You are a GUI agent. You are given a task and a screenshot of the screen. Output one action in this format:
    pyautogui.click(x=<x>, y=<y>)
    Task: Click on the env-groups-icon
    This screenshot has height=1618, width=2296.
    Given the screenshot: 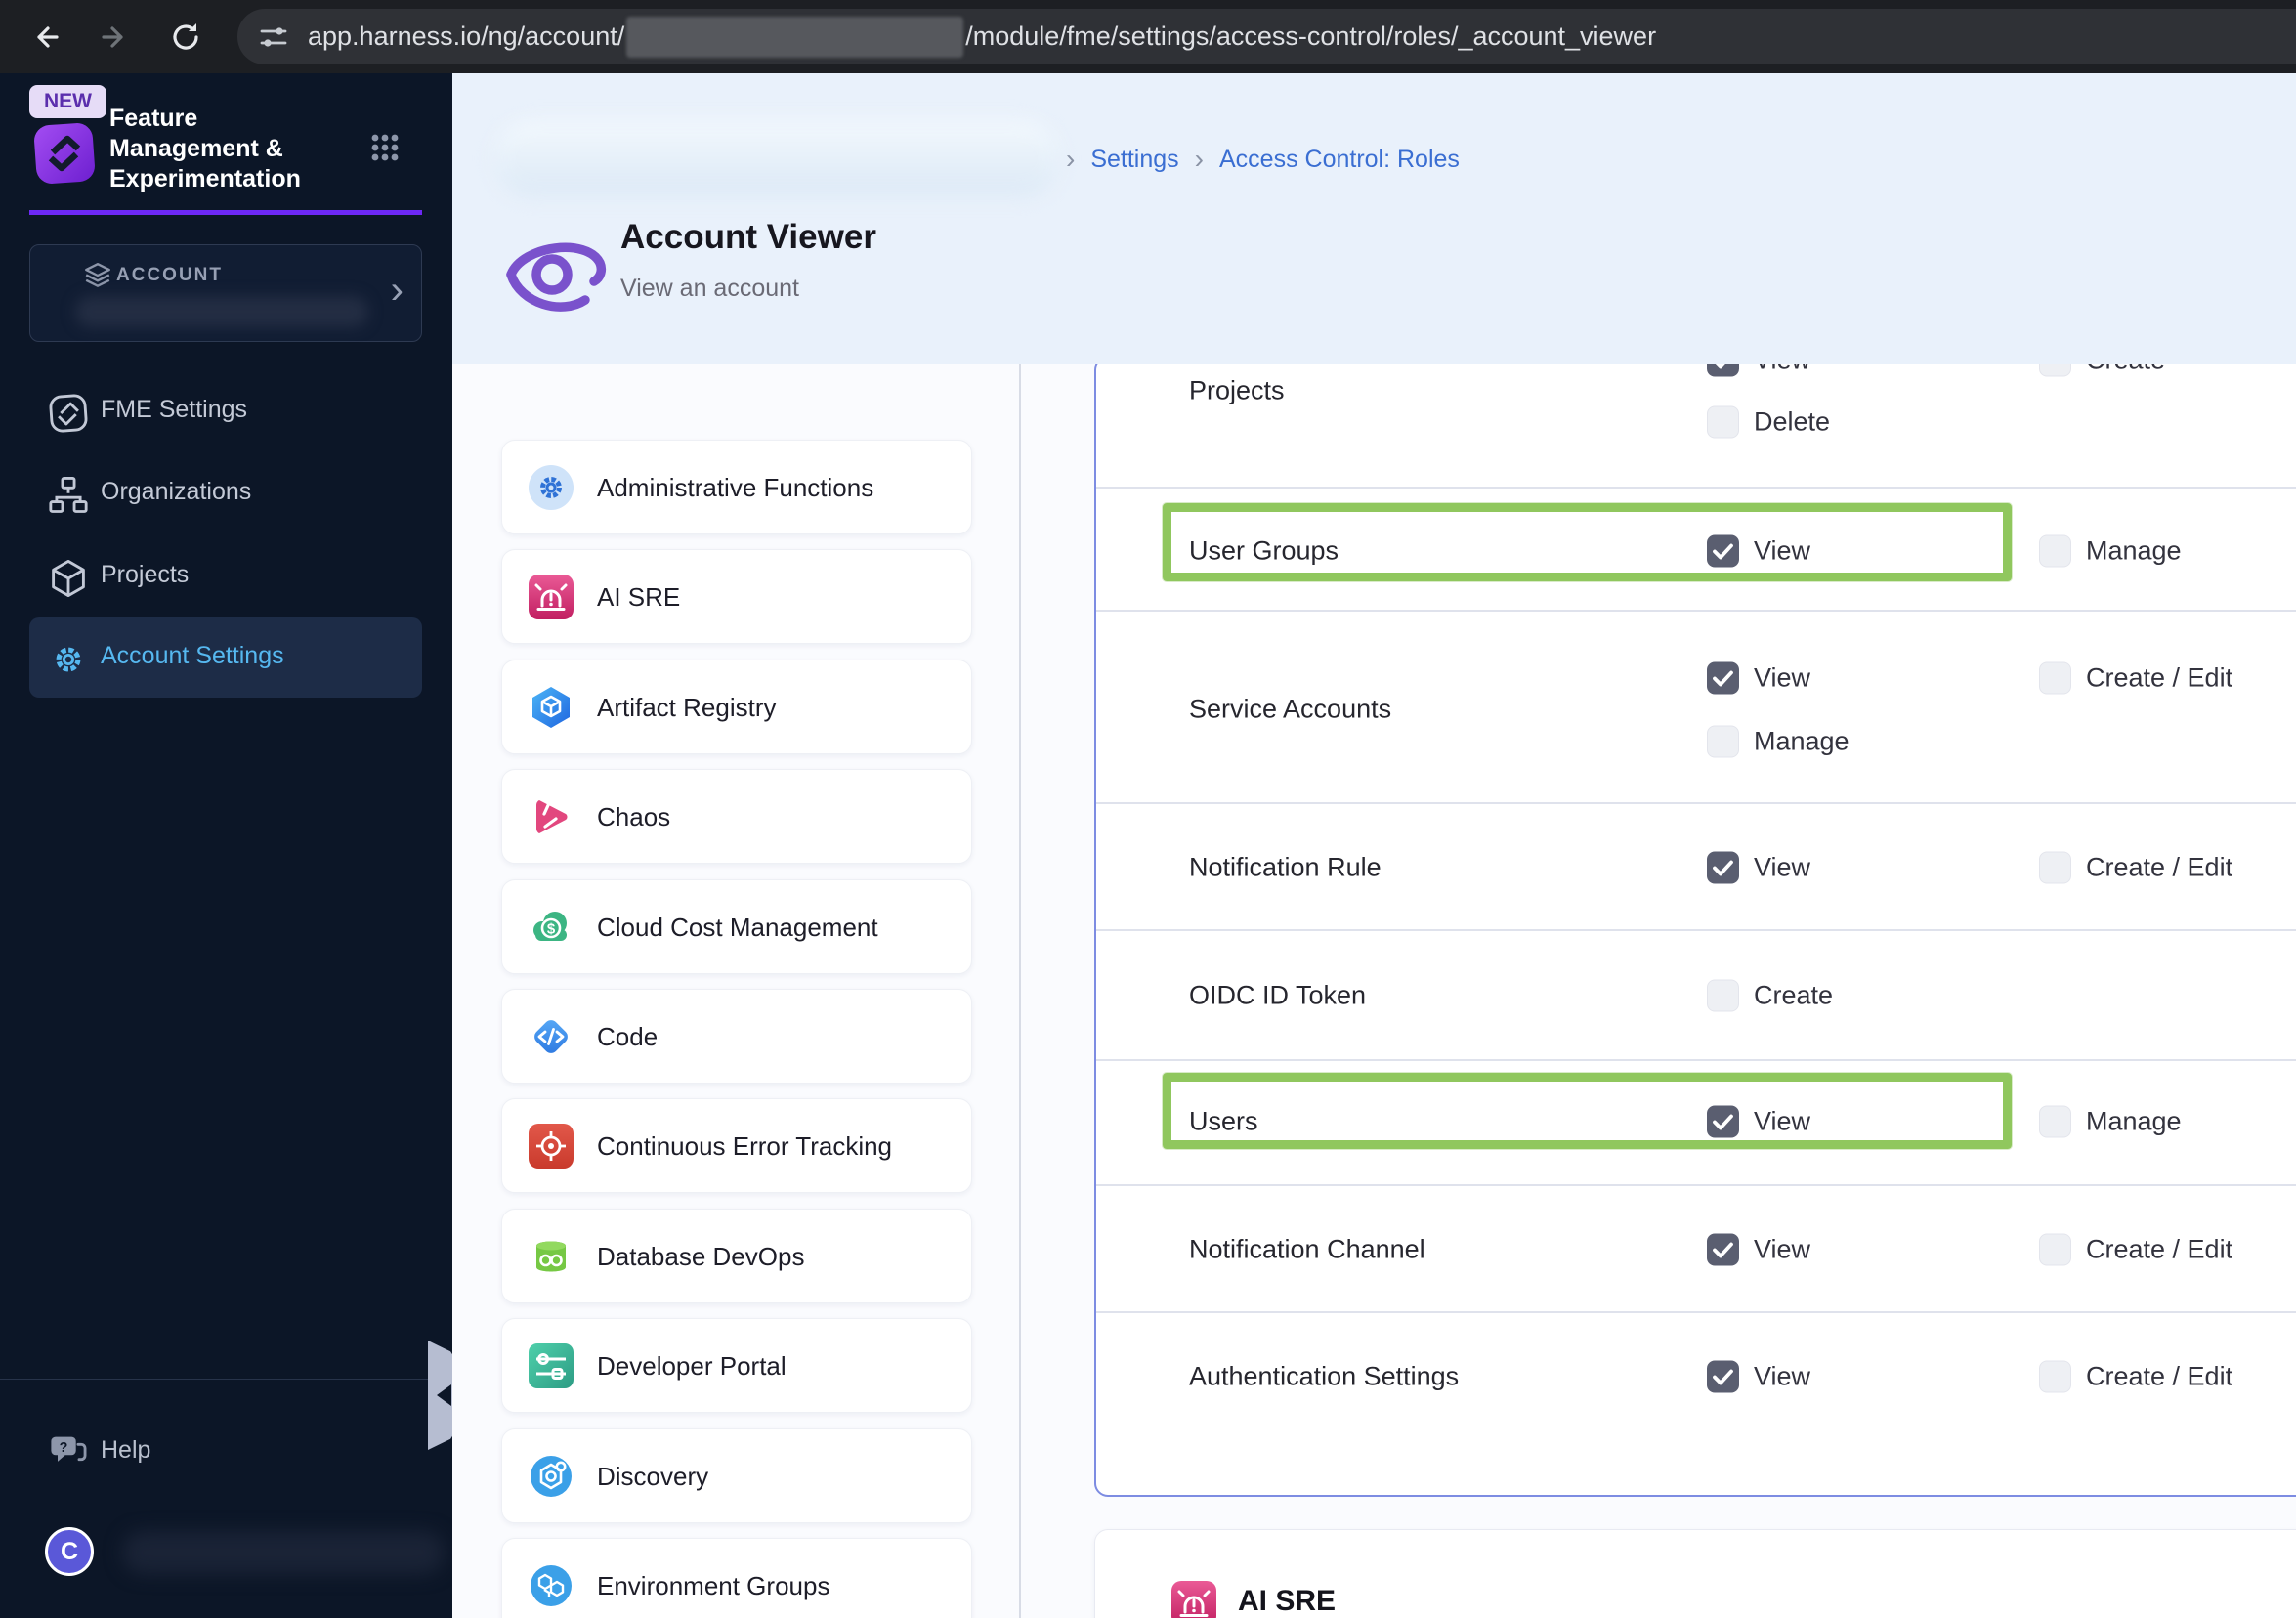 What is the action you would take?
    pyautogui.click(x=552, y=1585)
    